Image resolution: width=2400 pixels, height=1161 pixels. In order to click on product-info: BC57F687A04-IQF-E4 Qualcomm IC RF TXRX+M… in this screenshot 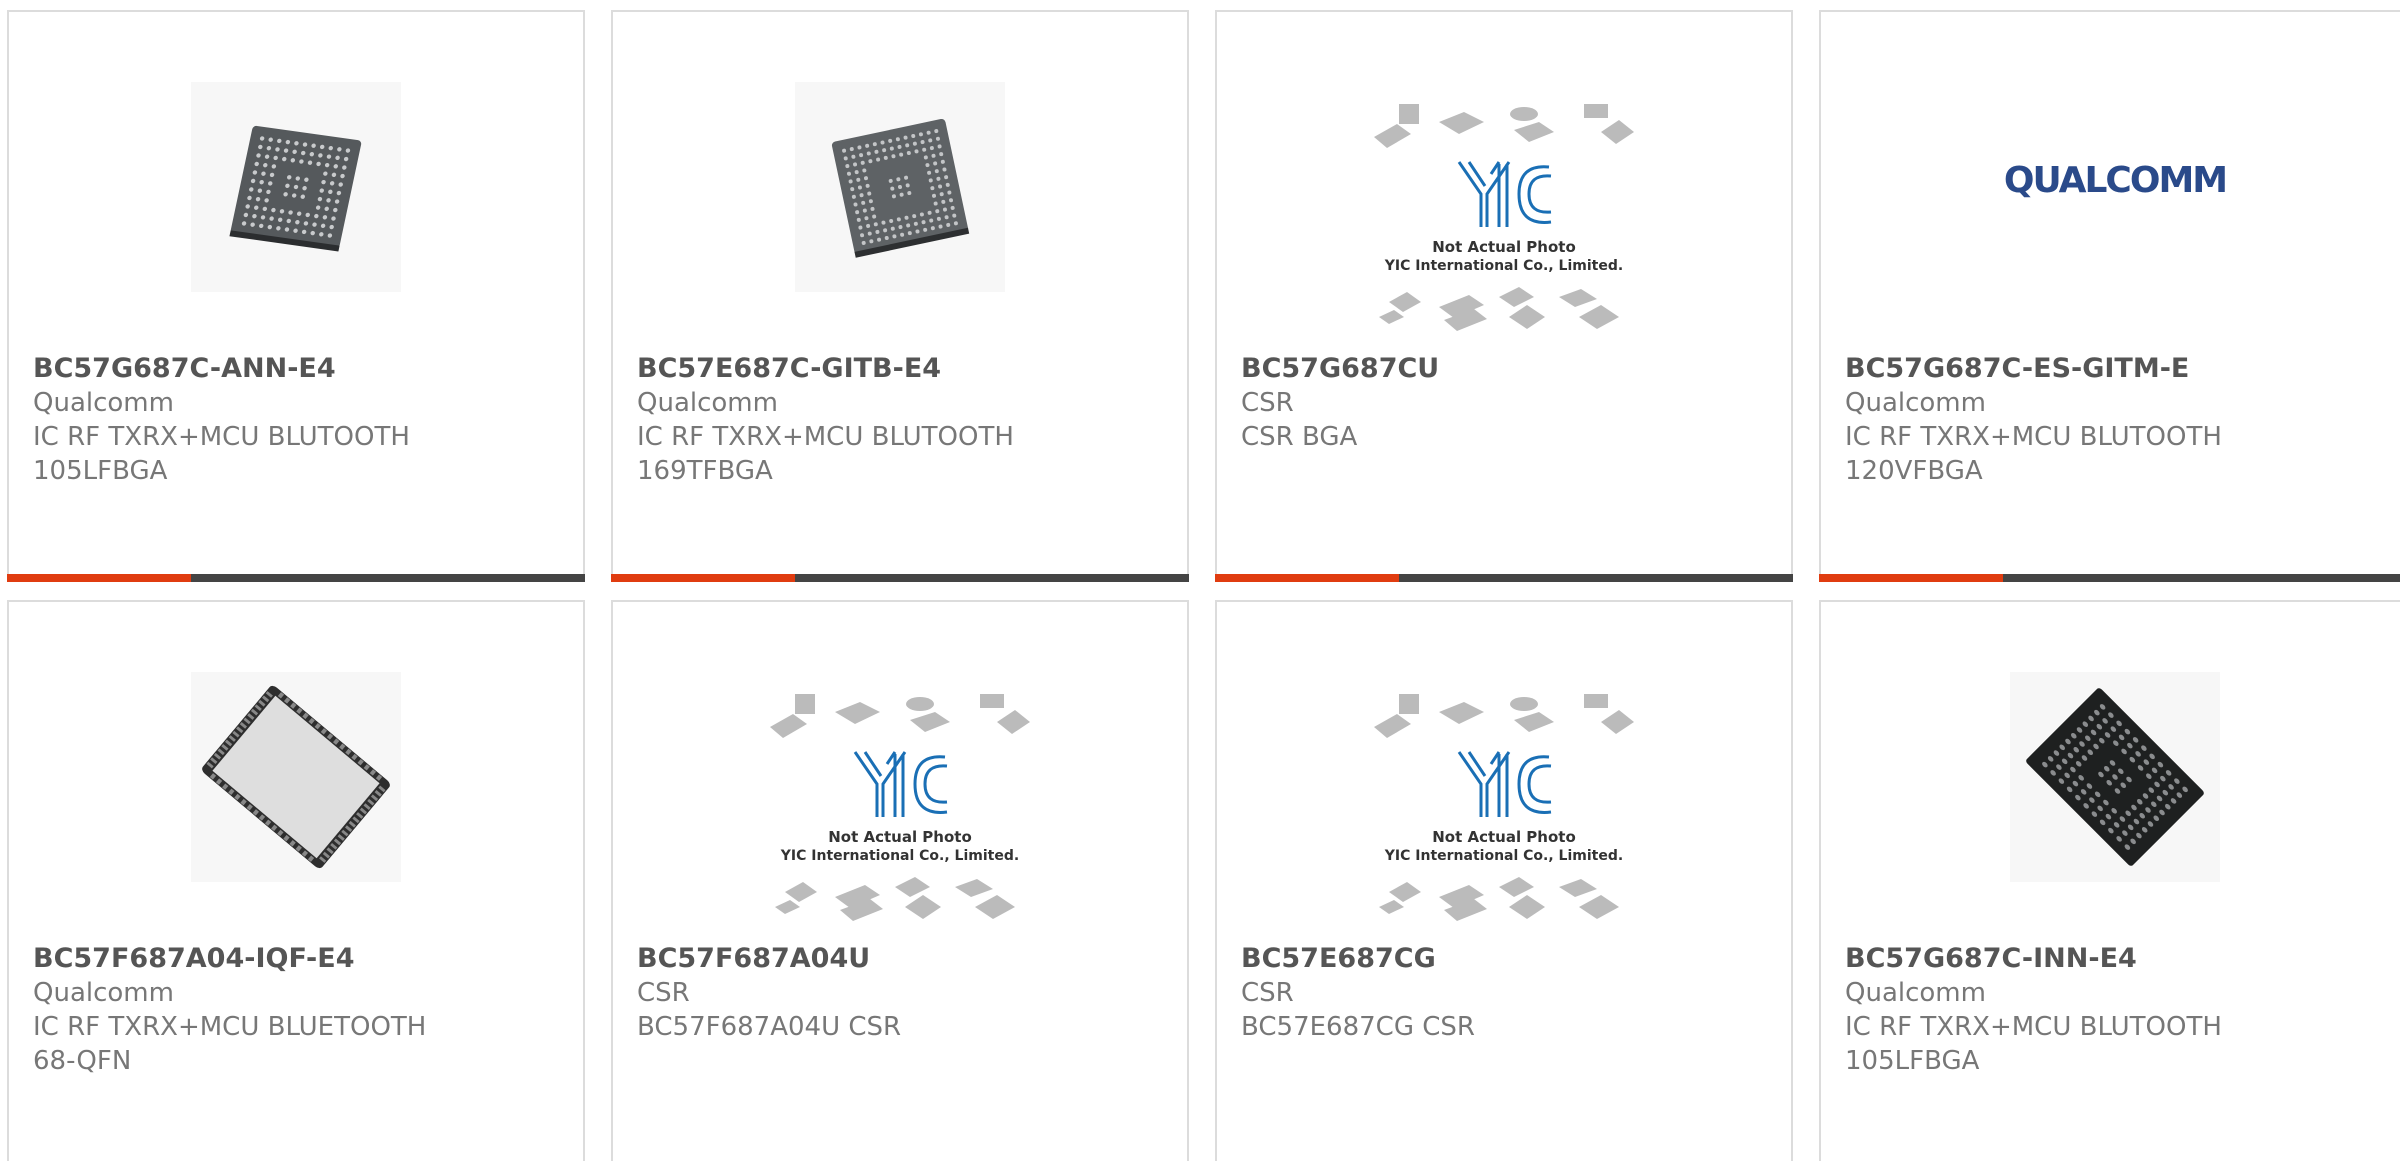, I will do `click(300, 1010)`.